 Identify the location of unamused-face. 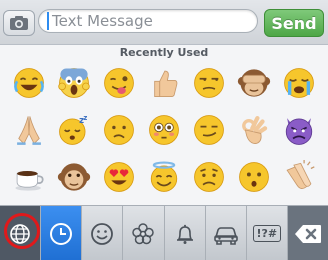
(209, 83).